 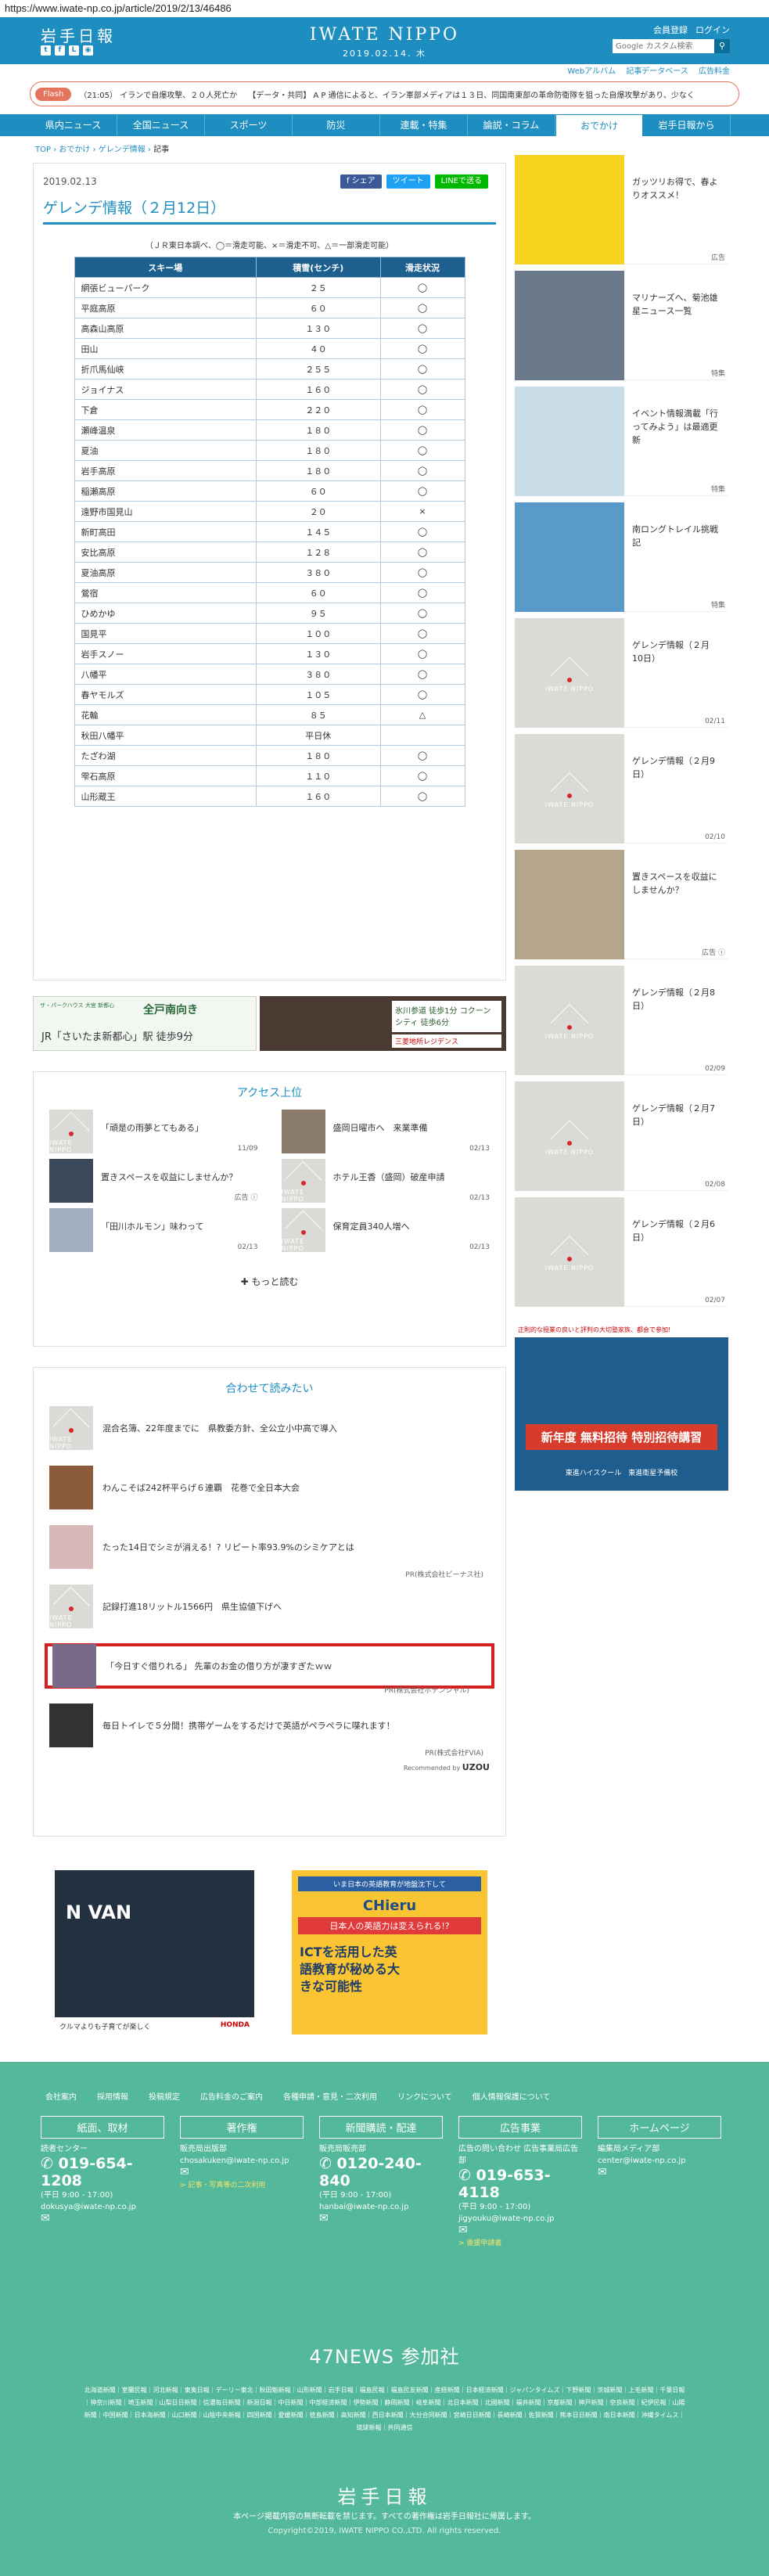 What do you see at coordinates (670, 29) in the screenshot?
I see `member-register-link: 会員登録` at bounding box center [670, 29].